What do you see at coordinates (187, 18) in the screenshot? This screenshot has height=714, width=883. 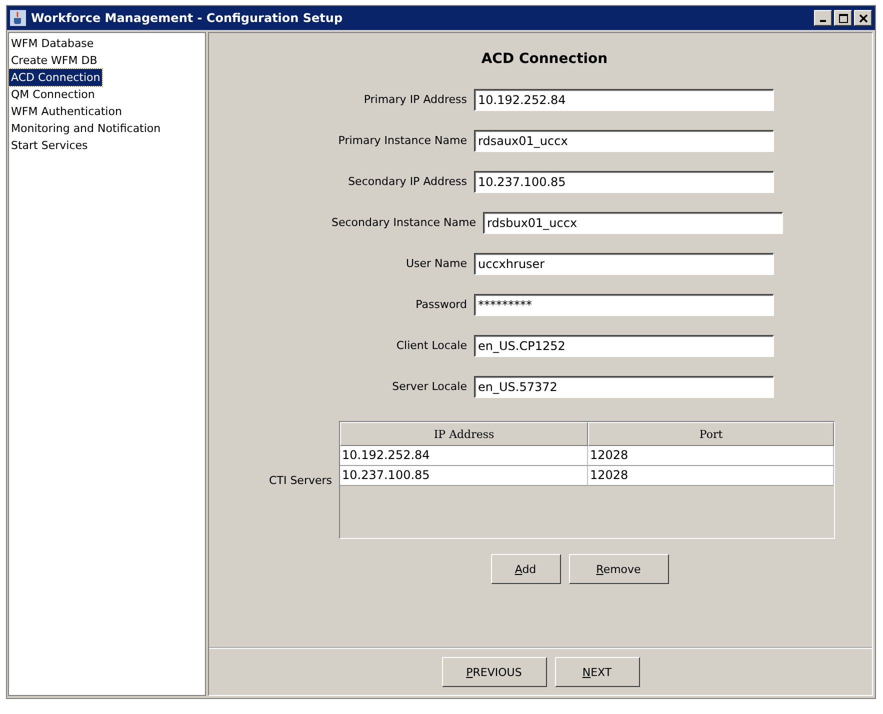 I see `window-title: Workforce Management - Configuration Setup` at bounding box center [187, 18].